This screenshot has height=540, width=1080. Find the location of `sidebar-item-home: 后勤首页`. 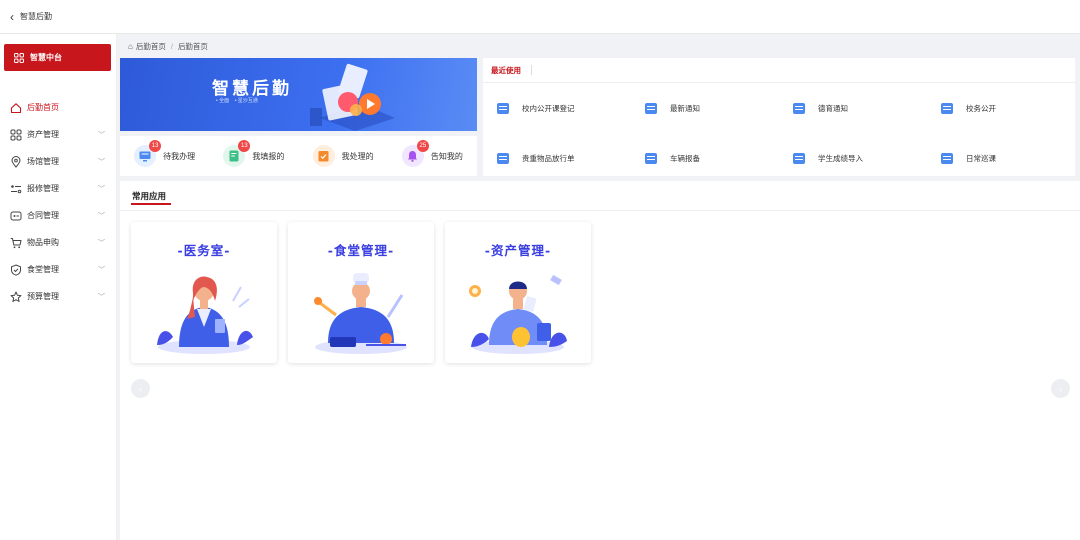

sidebar-item-home: 后勤首页 is located at coordinates (58, 107).